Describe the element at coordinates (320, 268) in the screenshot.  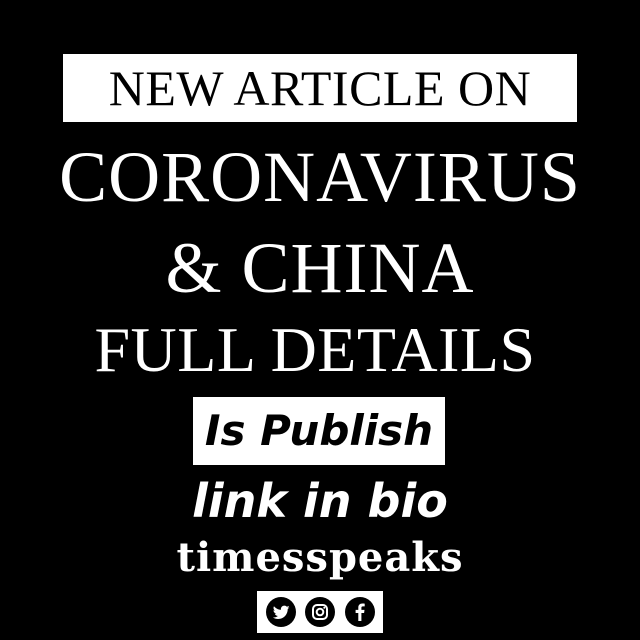
I see `title-line-china: & CHINA` at that location.